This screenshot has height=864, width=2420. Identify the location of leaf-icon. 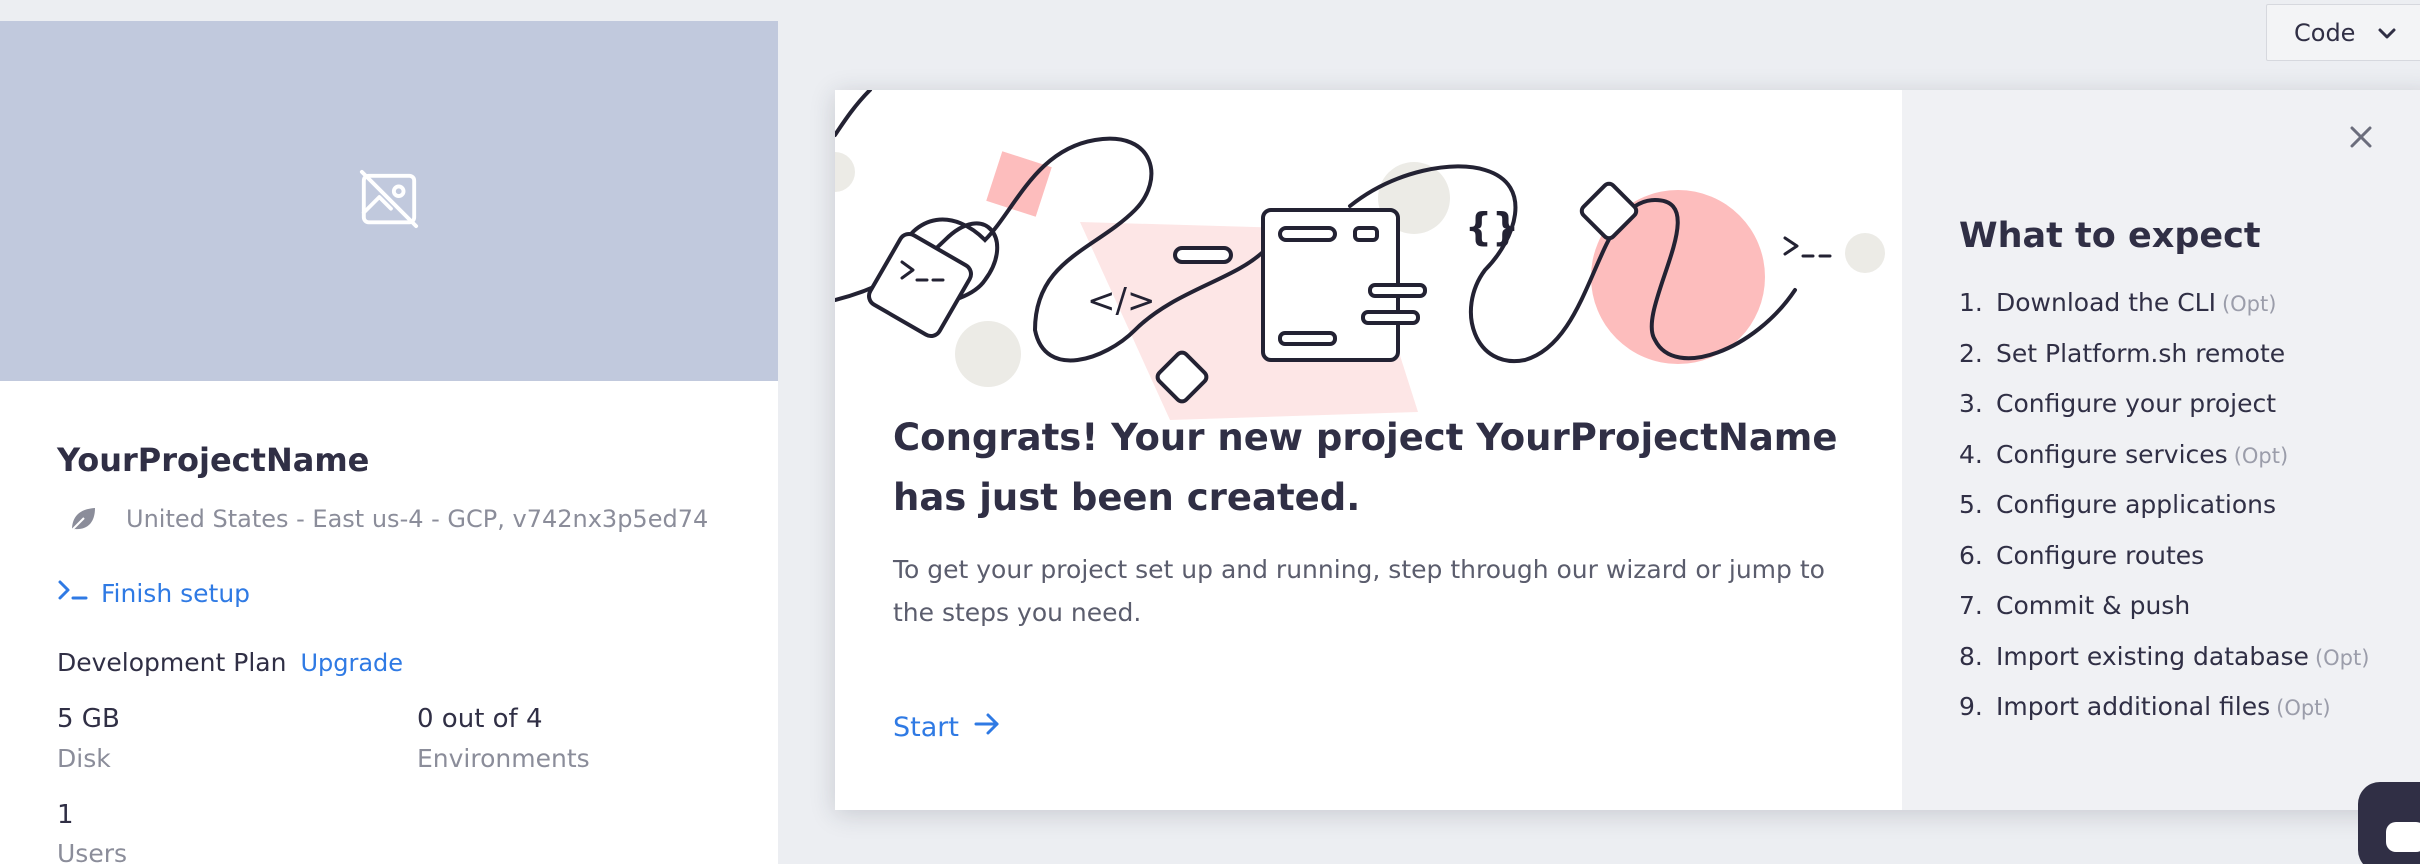
(83, 519).